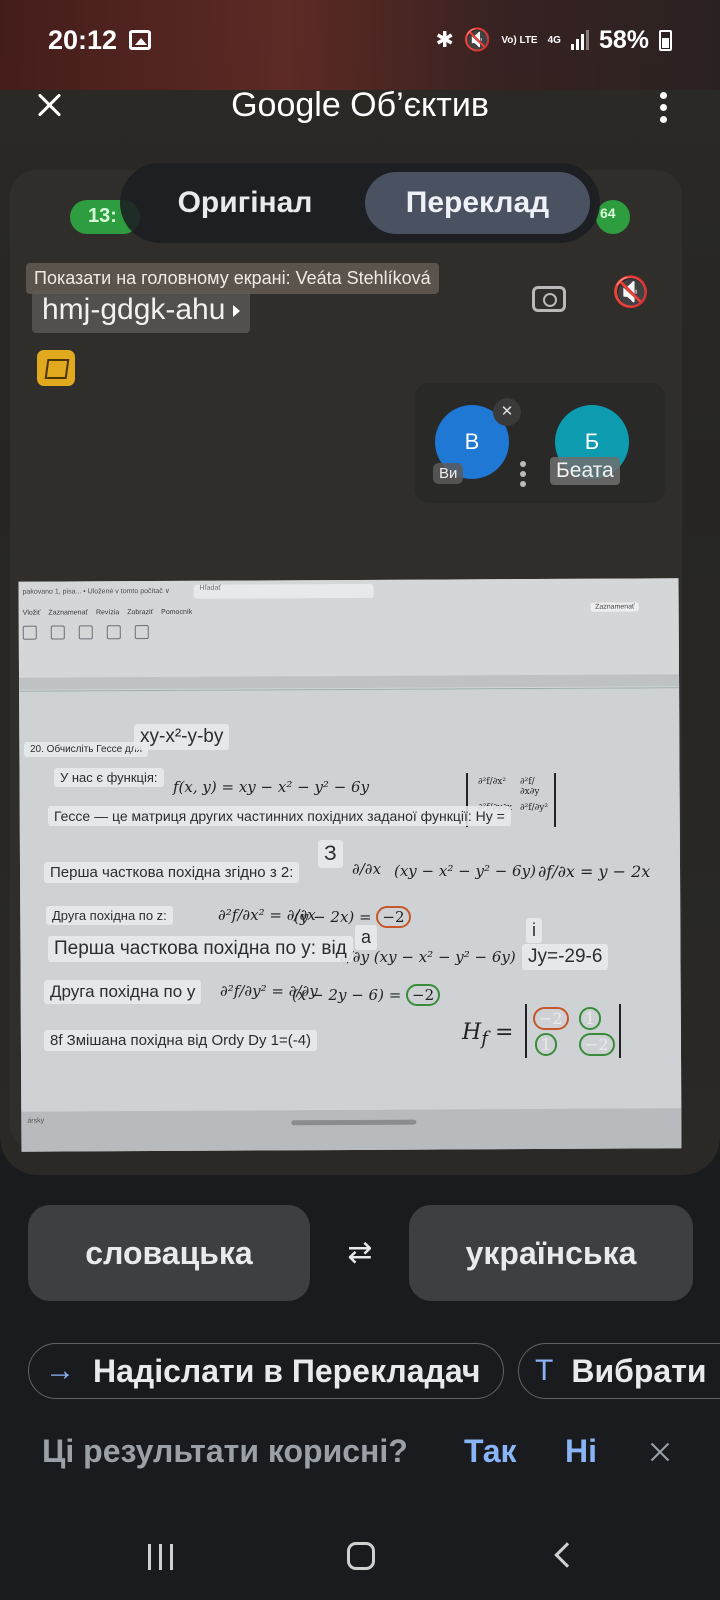 The width and height of the screenshot is (720, 1600). Describe the element at coordinates (504, 1032) in the screenshot. I see `hessian-equals: =` at that location.